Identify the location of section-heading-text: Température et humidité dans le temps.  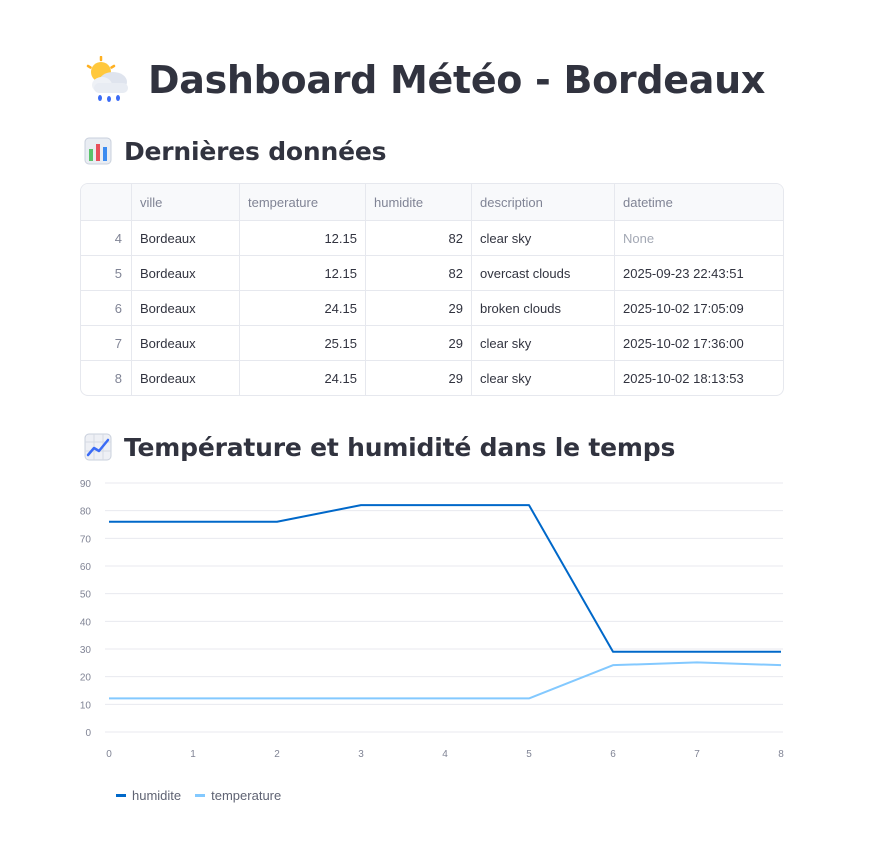
(400, 447).